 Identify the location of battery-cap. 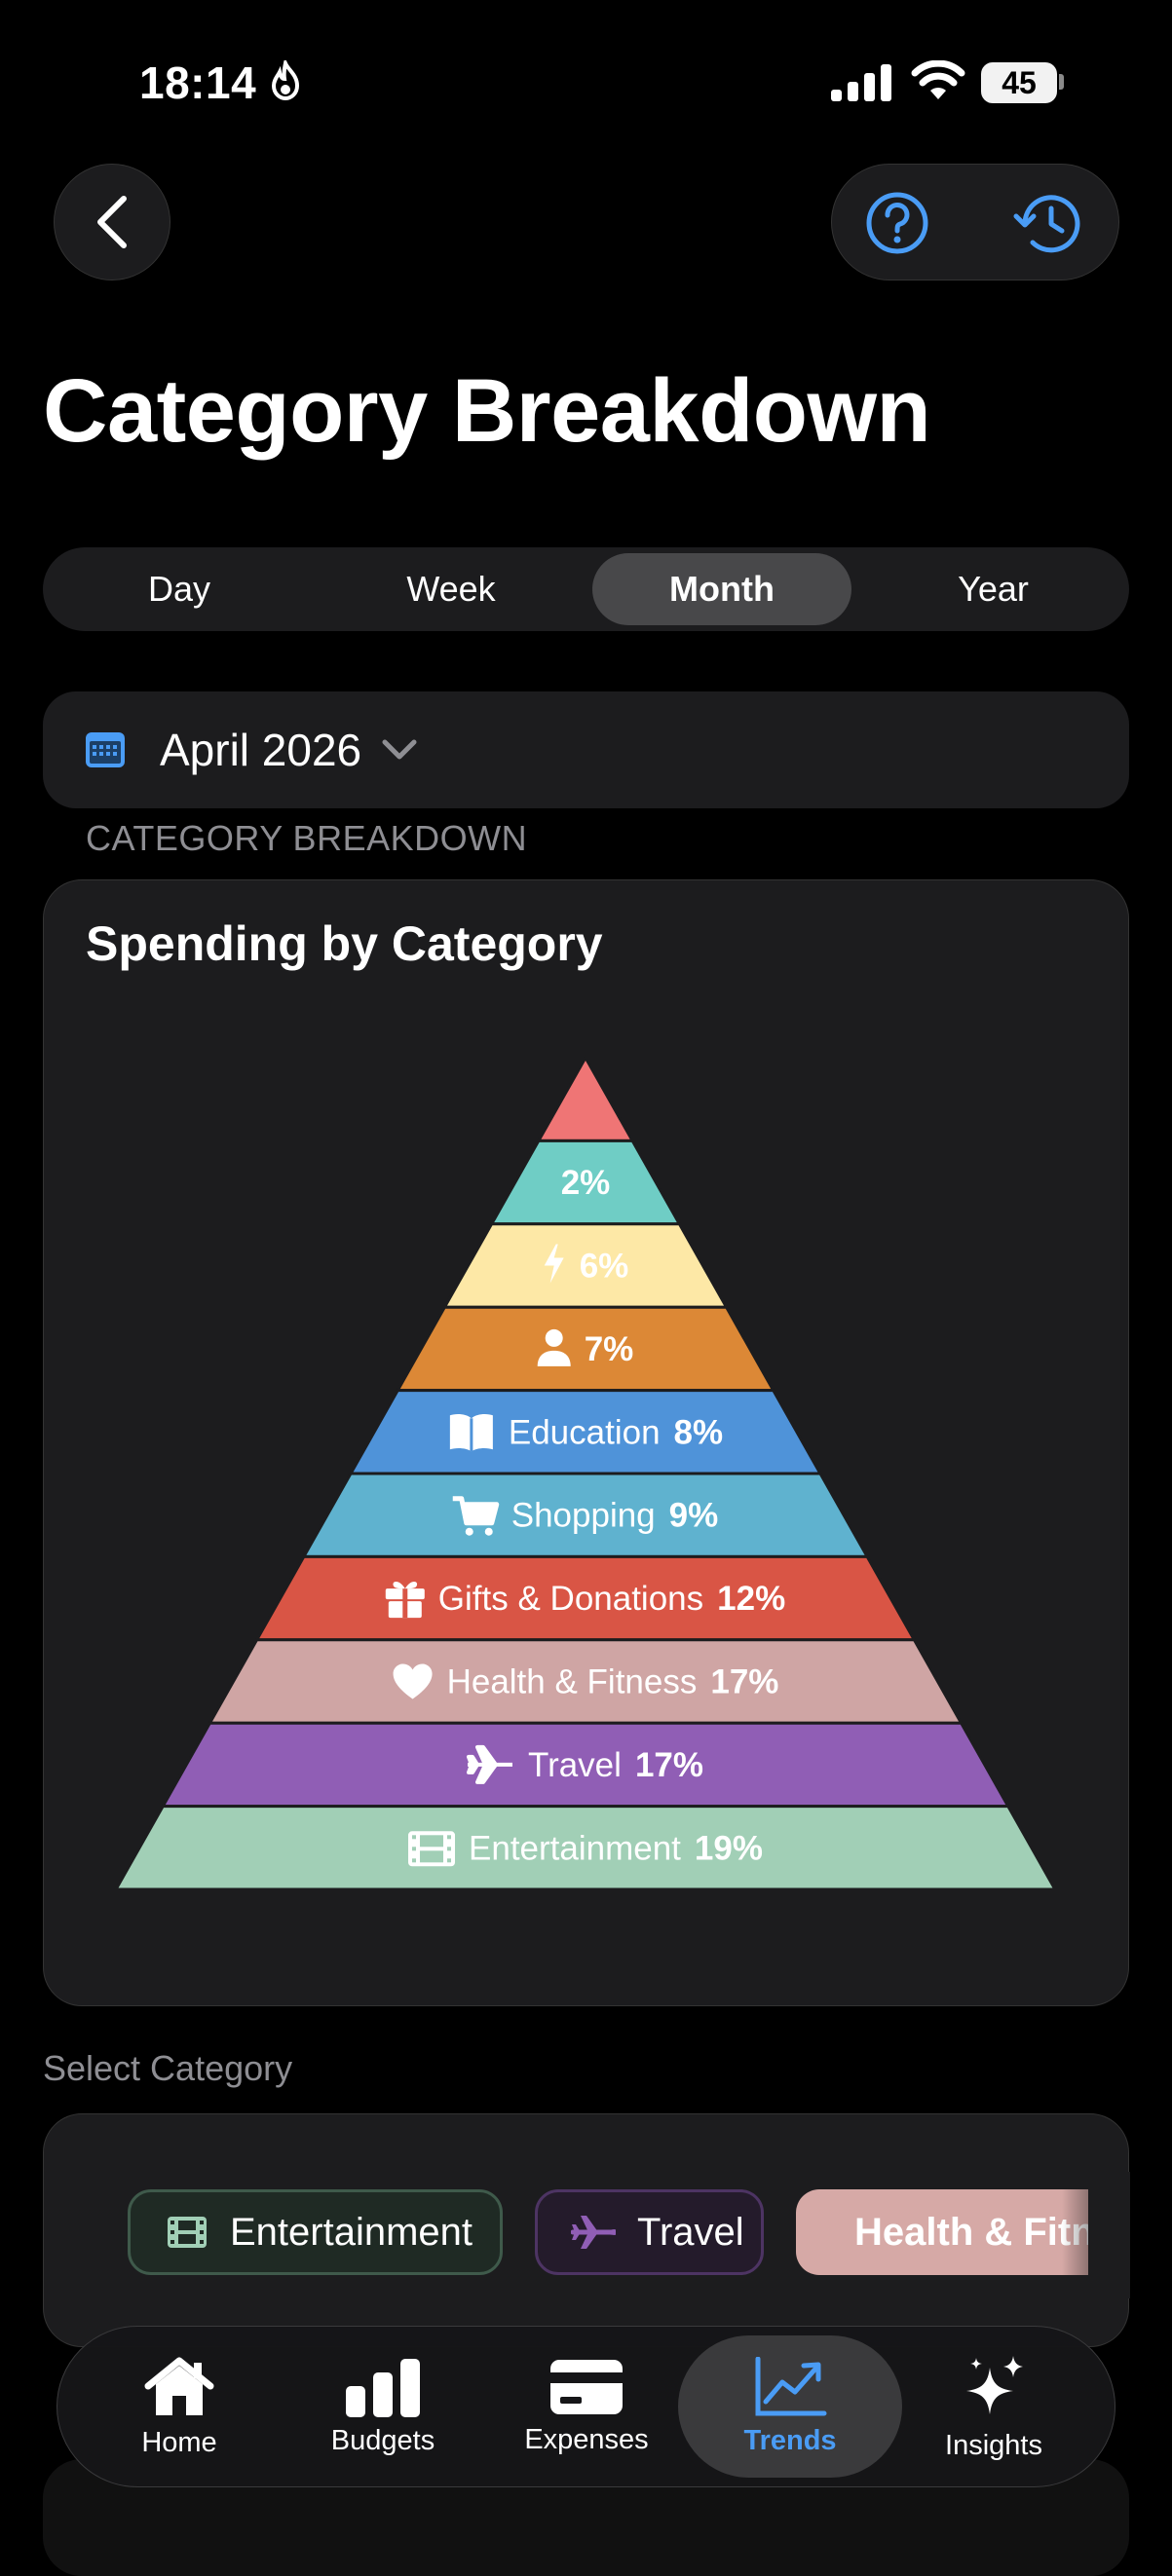
(1061, 82).